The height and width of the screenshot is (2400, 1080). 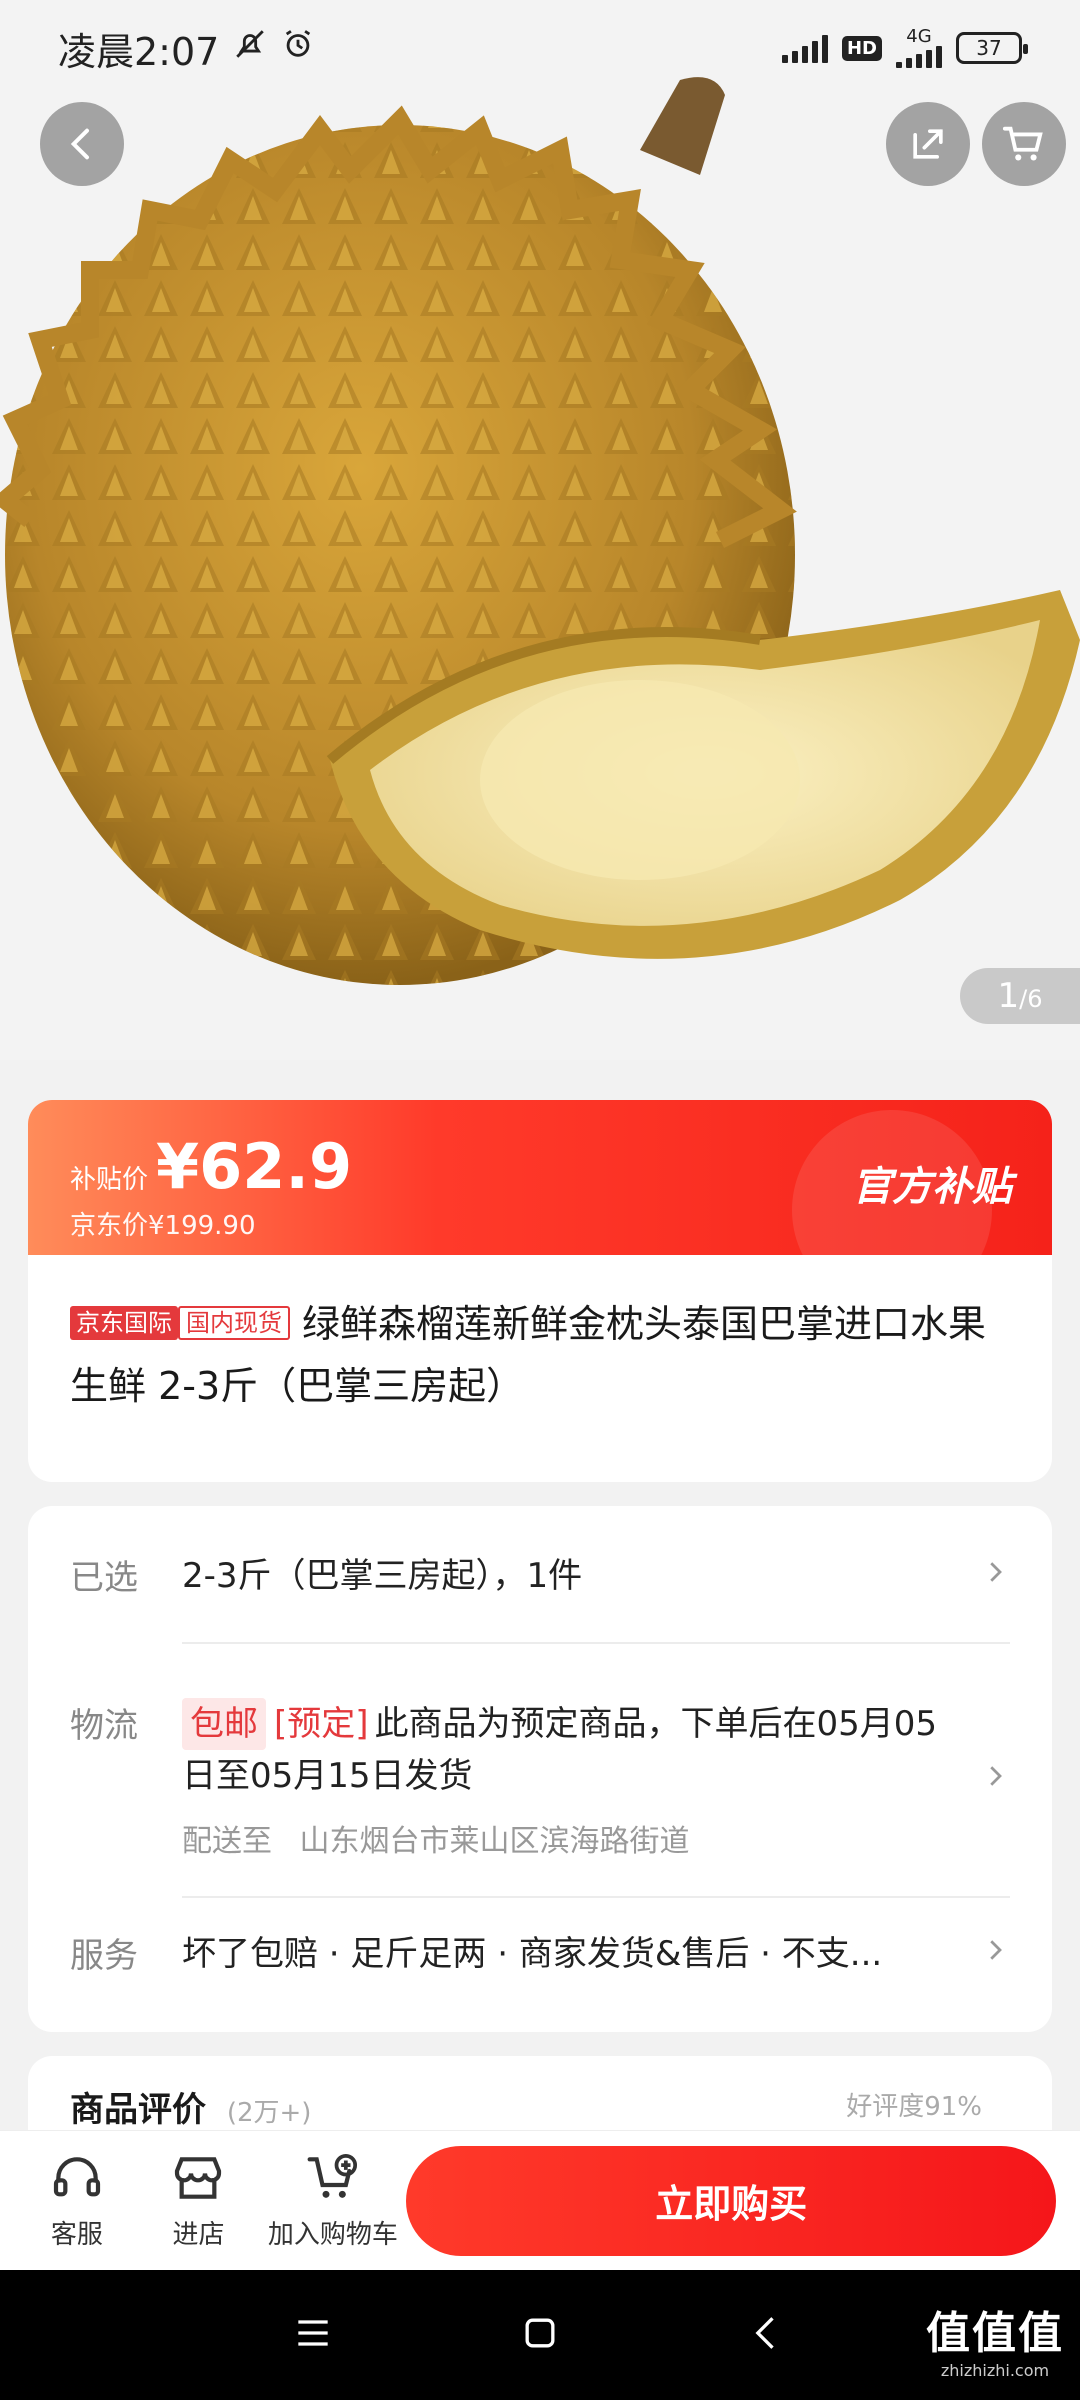 I want to click on cart-icon, so click(x=1022, y=143).